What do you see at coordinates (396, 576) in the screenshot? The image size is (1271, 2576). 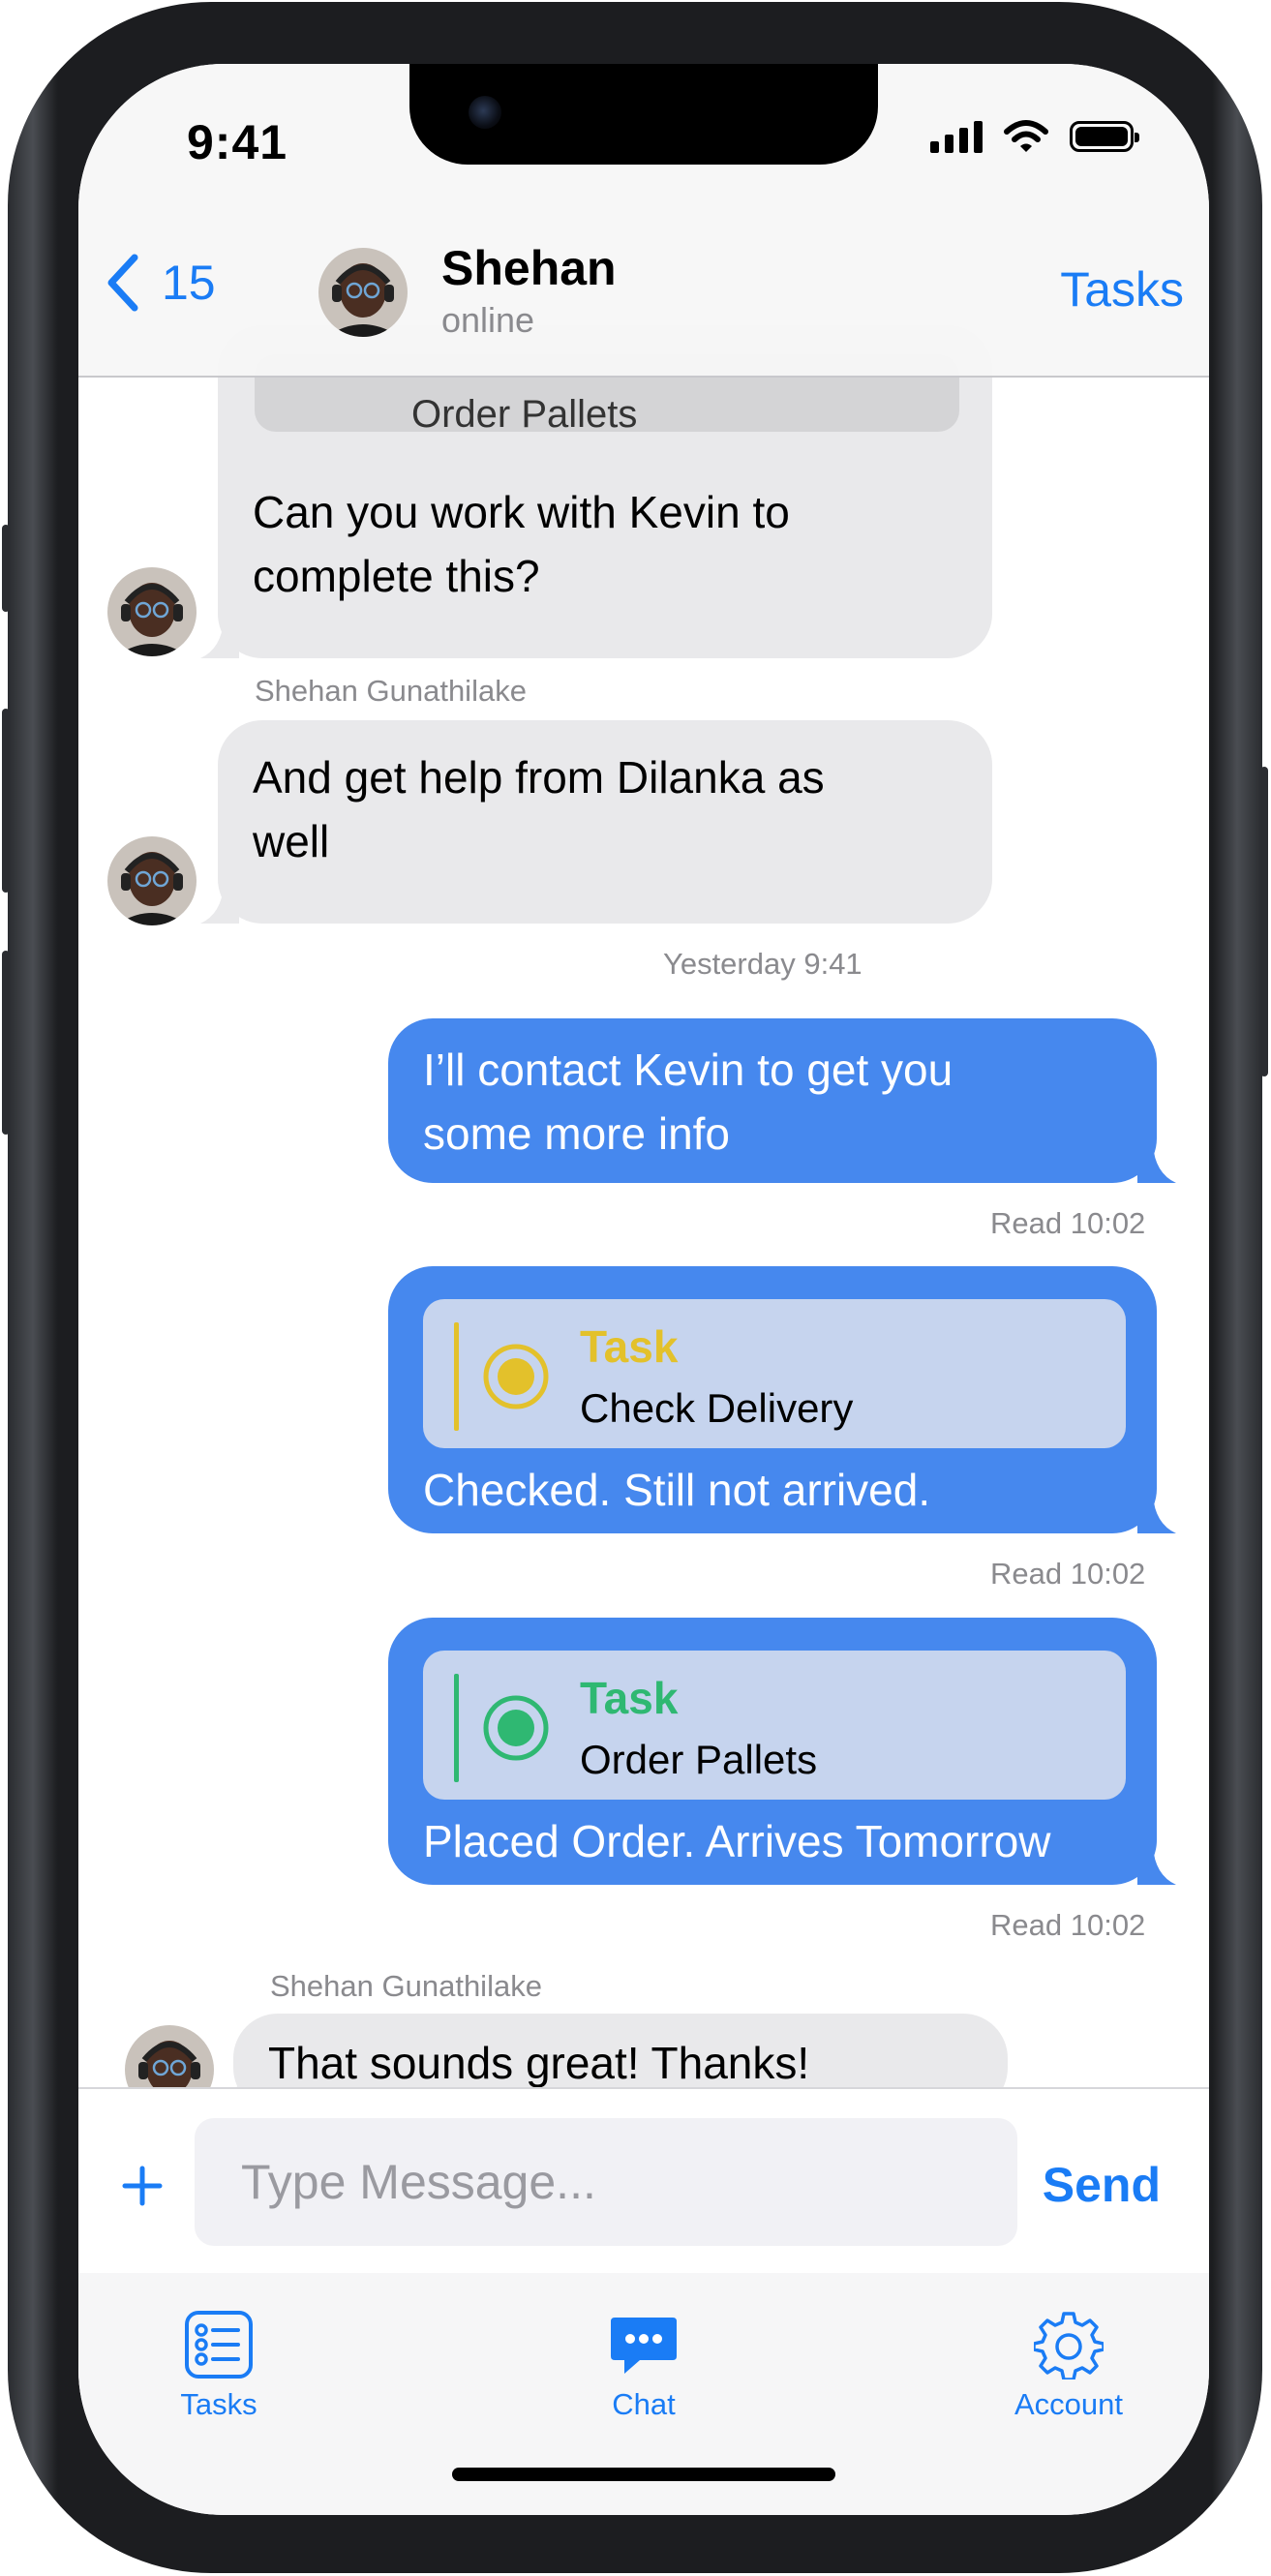 I see `message-text-line: complete this?` at bounding box center [396, 576].